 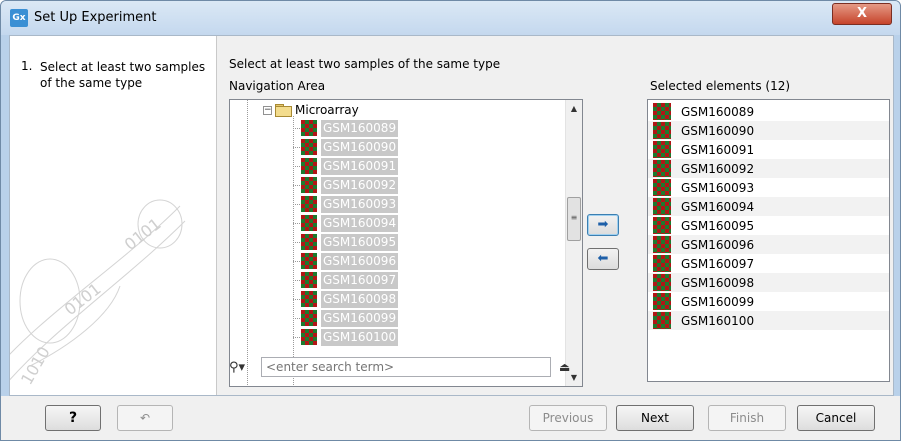 I want to click on tree-item-label: GSM160094, so click(x=360, y=223).